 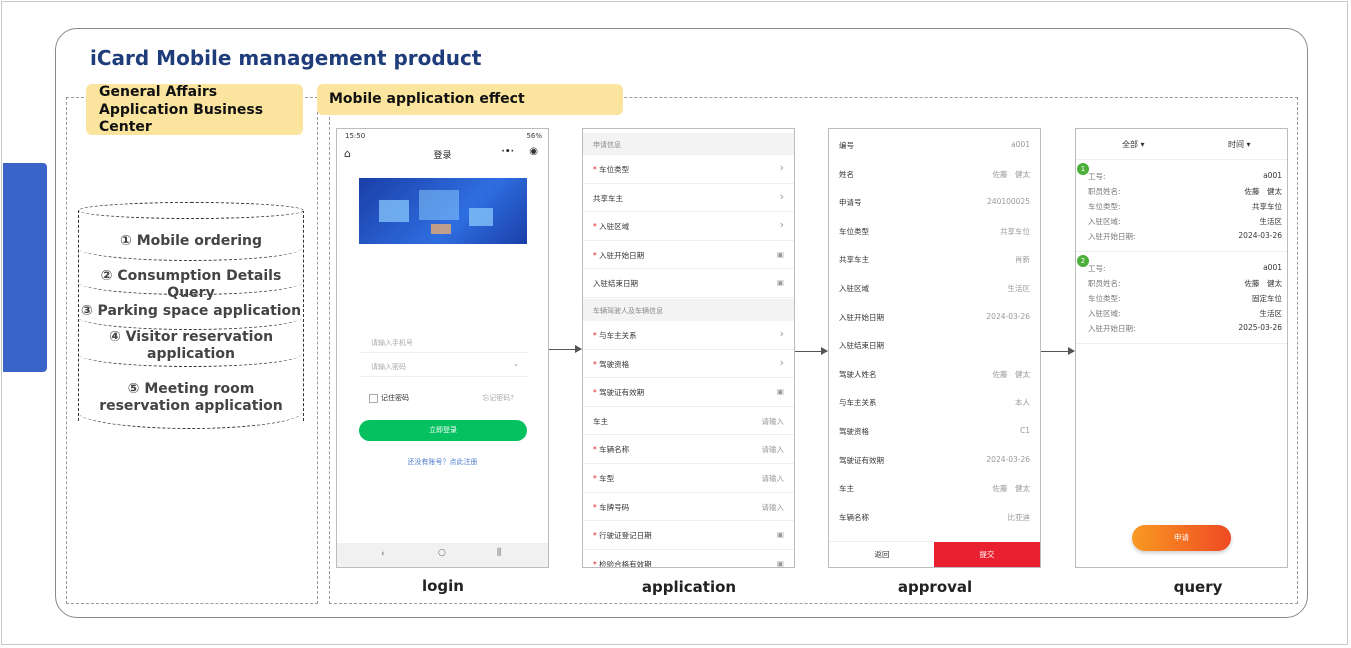 What do you see at coordinates (1058, 351) in the screenshot?
I see `flow-arrow` at bounding box center [1058, 351].